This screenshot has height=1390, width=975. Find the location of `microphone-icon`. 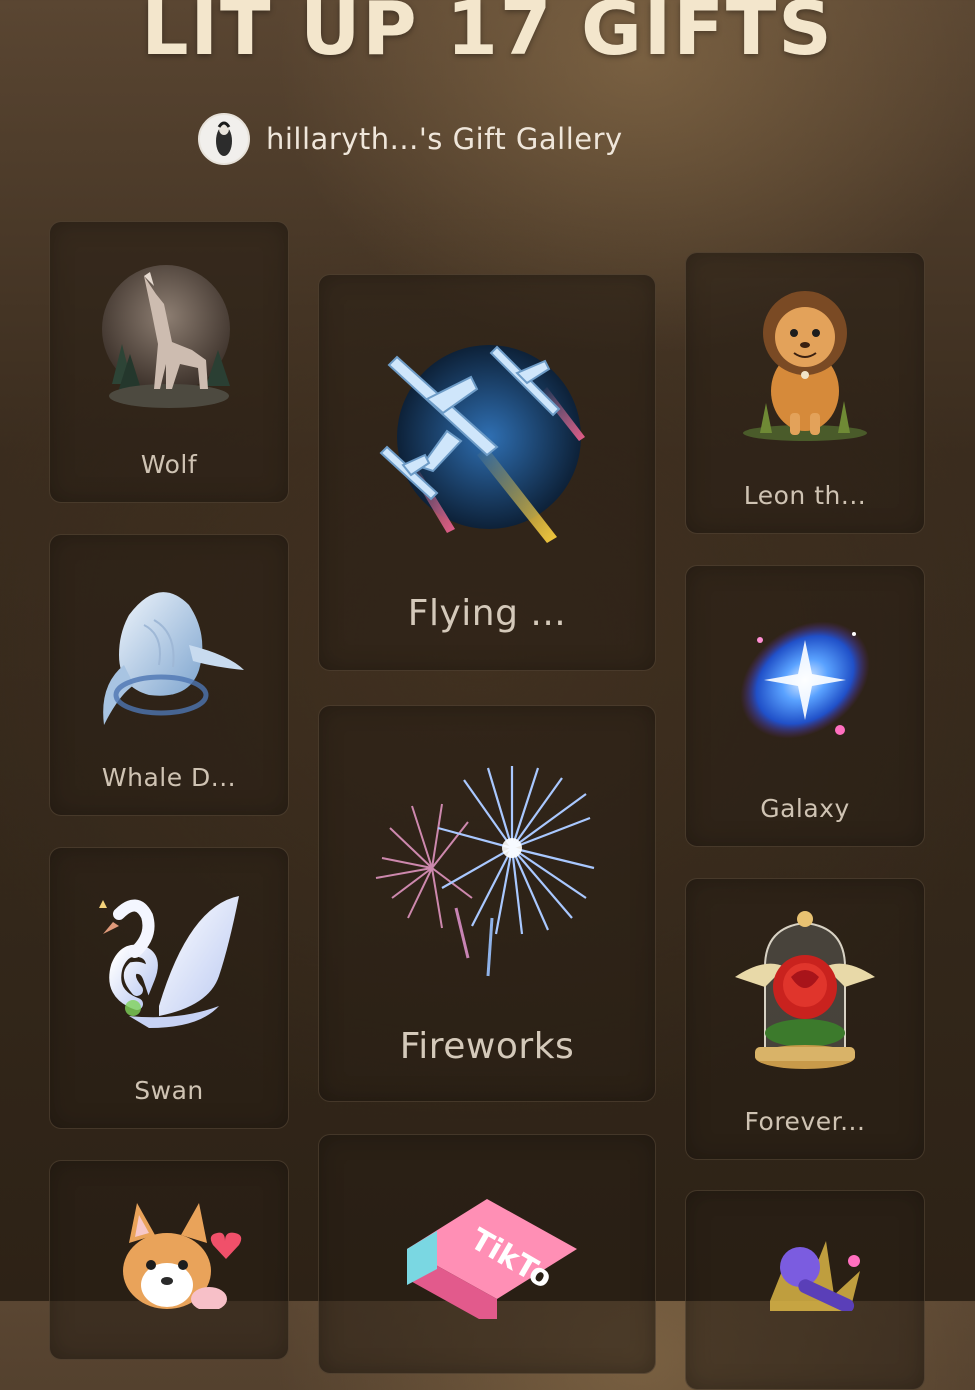

microphone-icon is located at coordinates (815, 1276).